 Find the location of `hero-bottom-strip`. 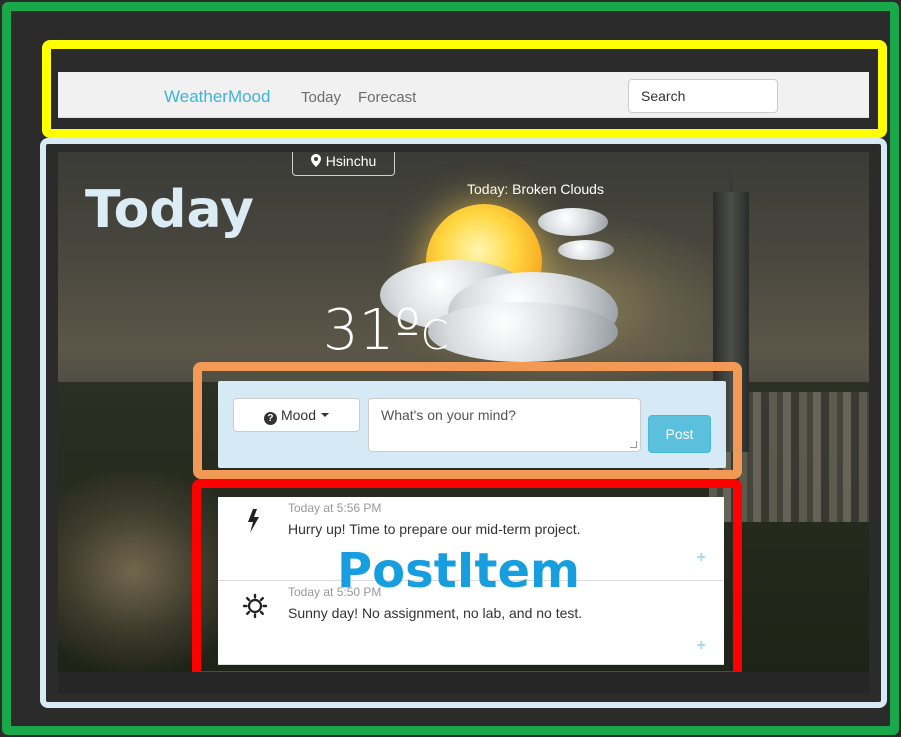

hero-bottom-strip is located at coordinates (463, 683).